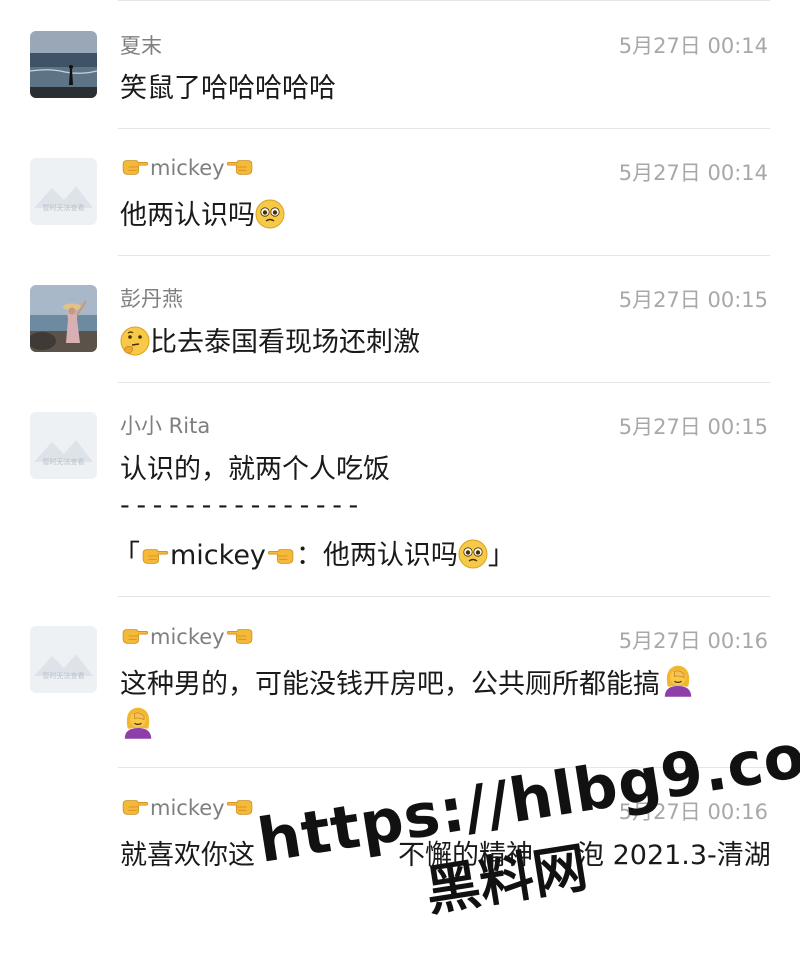 This screenshot has height=956, width=800. What do you see at coordinates (165, 425) in the screenshot?
I see `sender-name: 小小 Rita` at bounding box center [165, 425].